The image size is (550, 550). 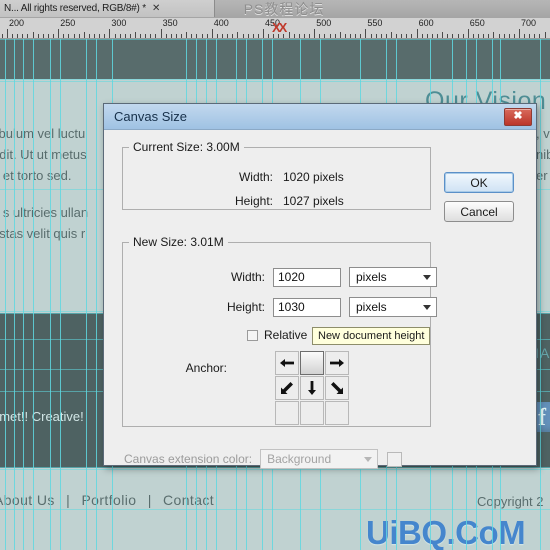 I want to click on arrow-down-right-icon, so click(x=337, y=388).